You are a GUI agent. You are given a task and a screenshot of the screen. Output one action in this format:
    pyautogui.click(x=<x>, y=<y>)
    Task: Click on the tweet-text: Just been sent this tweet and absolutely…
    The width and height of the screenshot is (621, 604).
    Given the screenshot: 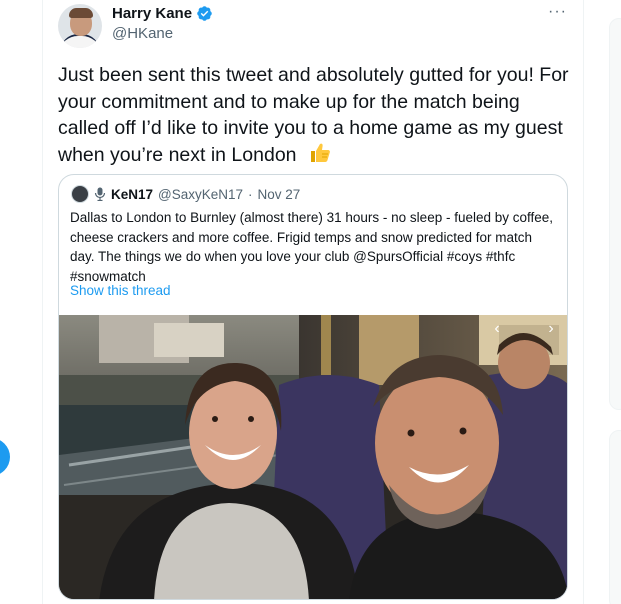 What is the action you would take?
    pyautogui.click(x=314, y=115)
    